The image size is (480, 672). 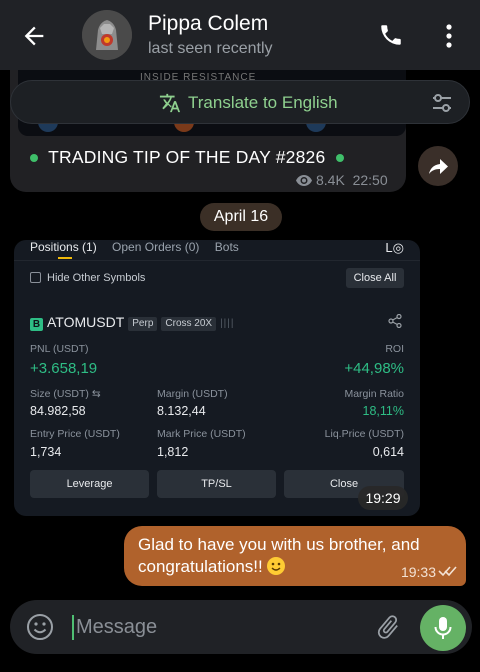 I want to click on margin-label: Margin (USDT), so click(x=192, y=394).